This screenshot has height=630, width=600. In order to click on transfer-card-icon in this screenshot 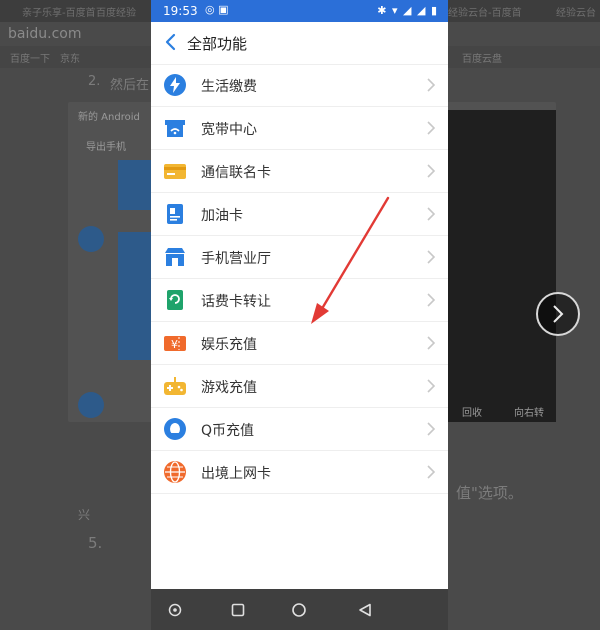, I will do `click(175, 300)`.